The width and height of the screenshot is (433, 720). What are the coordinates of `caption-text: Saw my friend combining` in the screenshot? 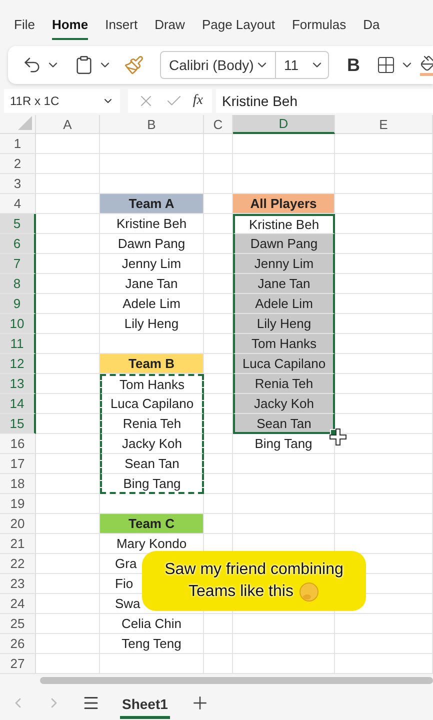 It's located at (254, 570).